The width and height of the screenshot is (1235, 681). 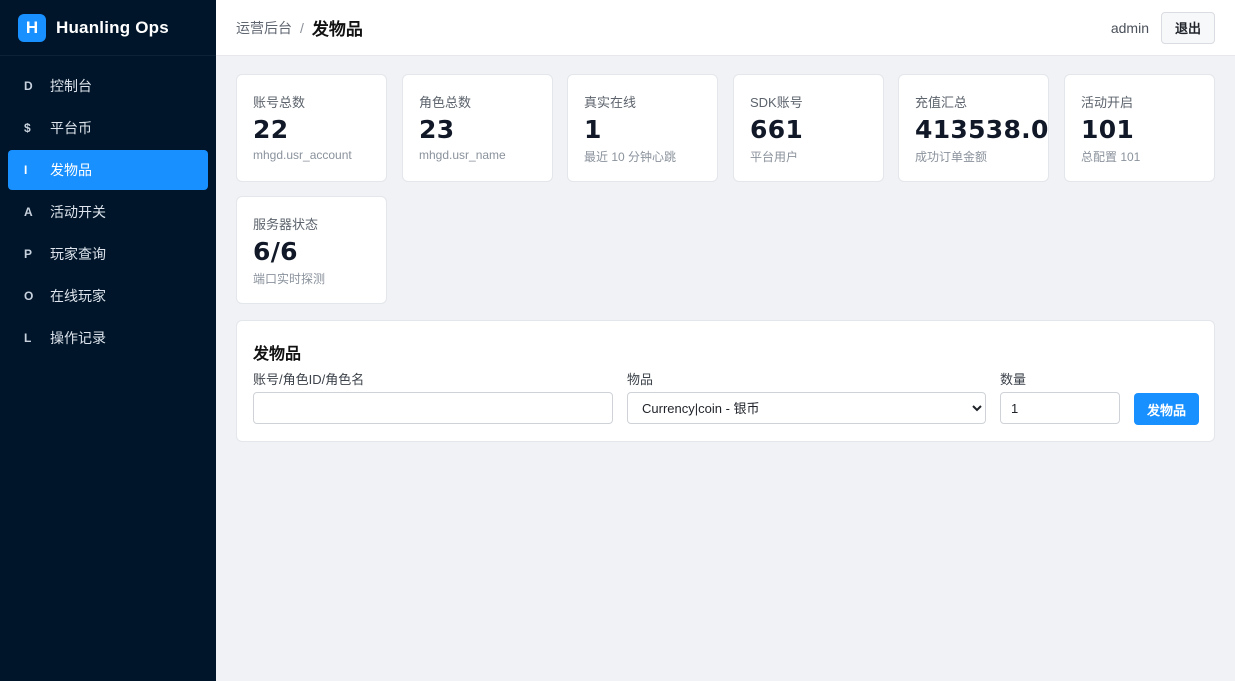 What do you see at coordinates (302, 155) in the screenshot?
I see `stat-sub: mhgd.usr_account` at bounding box center [302, 155].